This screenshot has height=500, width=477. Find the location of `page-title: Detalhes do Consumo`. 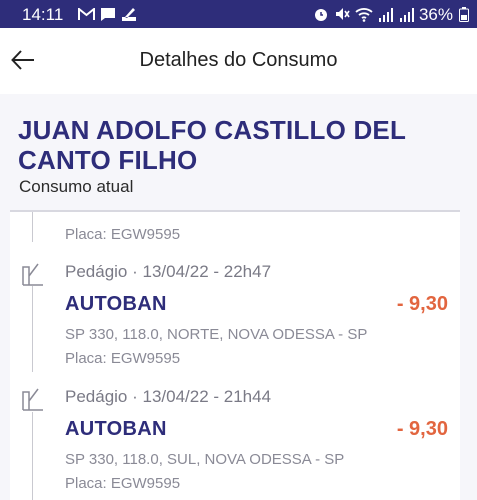

page-title: Detalhes do Consumo is located at coordinates (238, 60).